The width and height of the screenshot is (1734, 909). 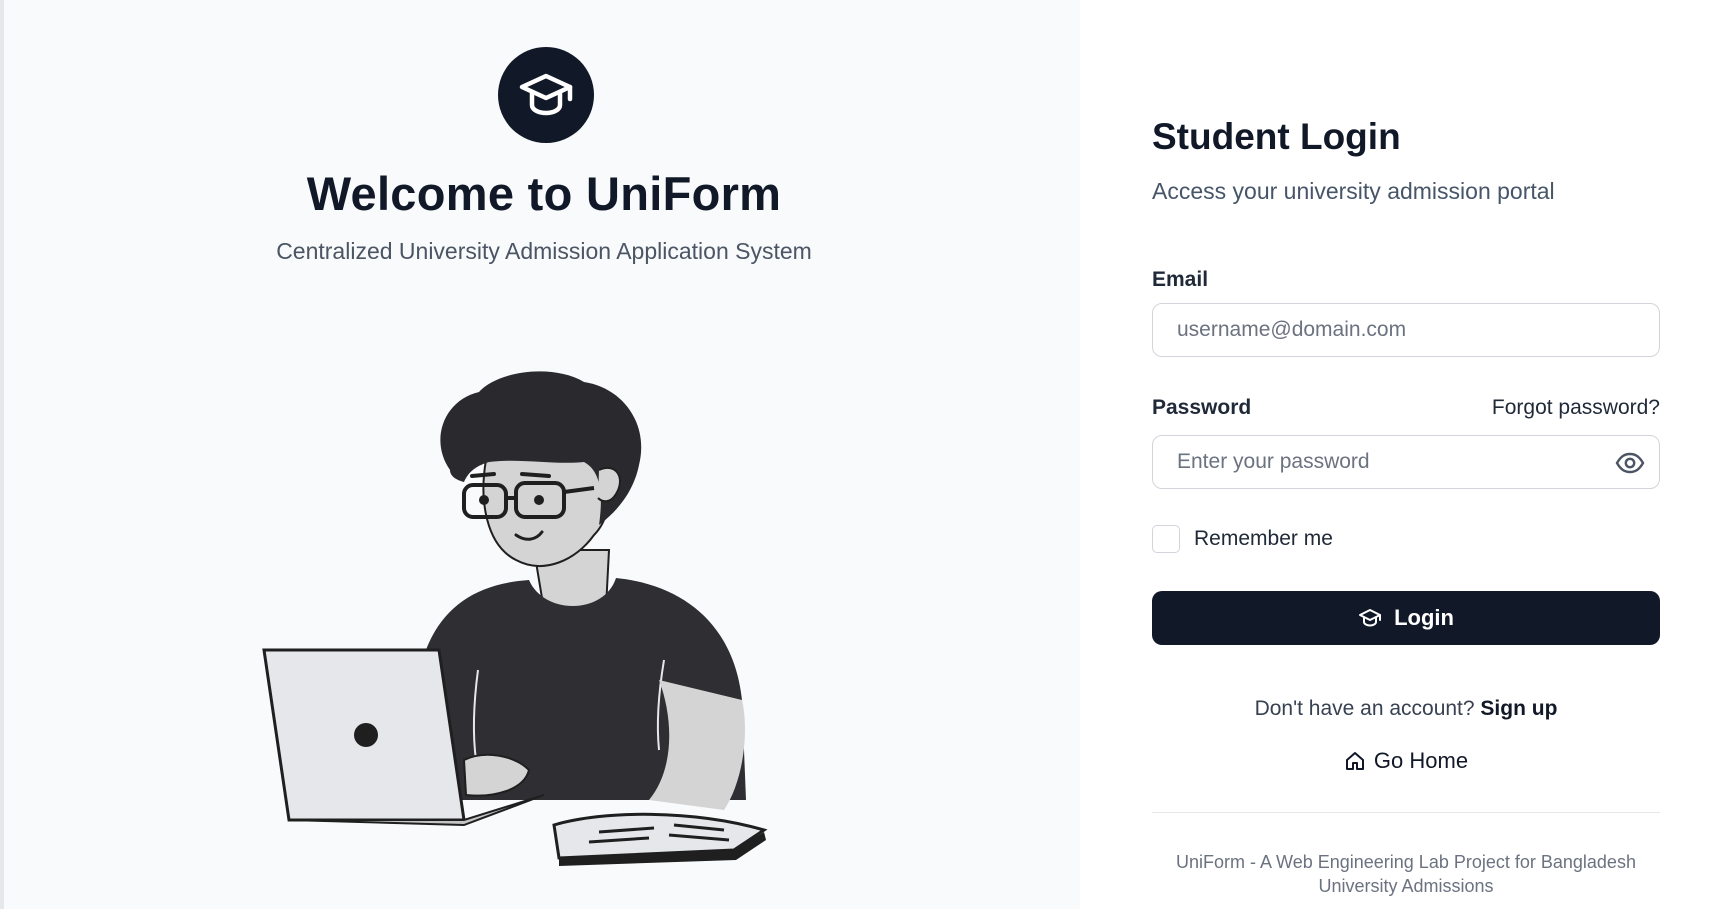 I want to click on forgot-password-link: Forgot password?, so click(x=1576, y=408).